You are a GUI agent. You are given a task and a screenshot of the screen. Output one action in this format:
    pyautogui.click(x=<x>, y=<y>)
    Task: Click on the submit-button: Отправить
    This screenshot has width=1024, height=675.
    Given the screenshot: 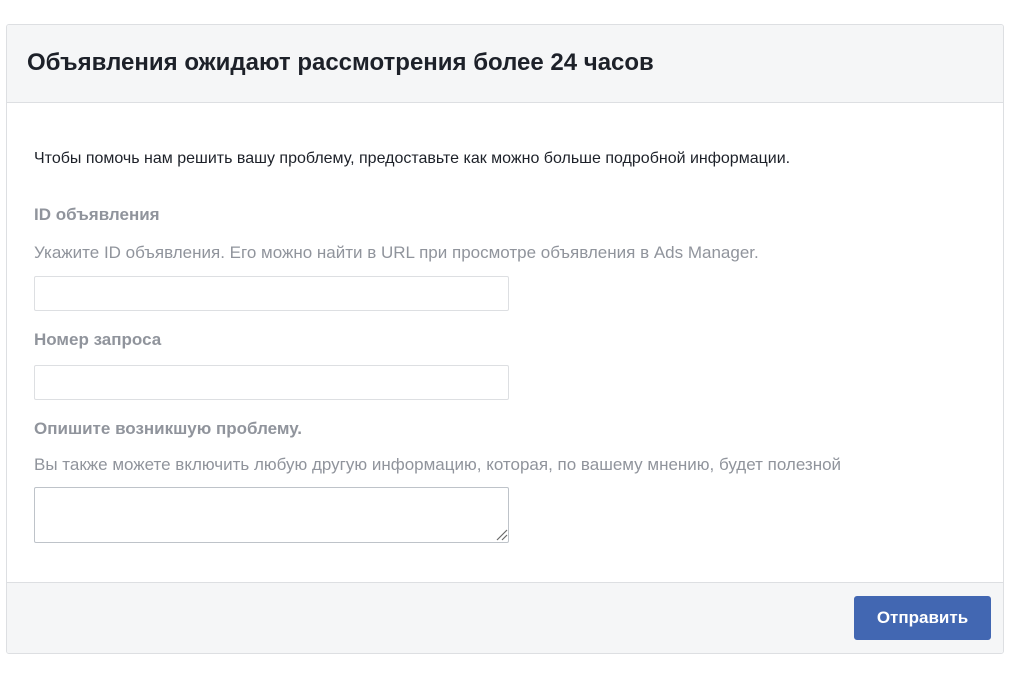 What is the action you would take?
    pyautogui.click(x=922, y=618)
    